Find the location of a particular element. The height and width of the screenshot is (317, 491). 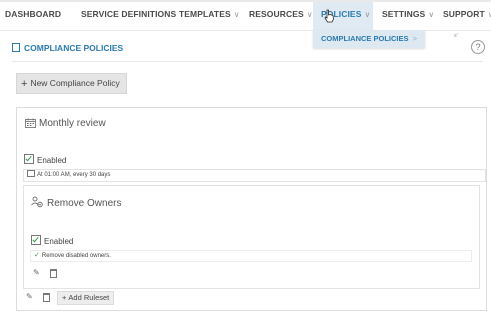

rule-text: Remove disabled owners. is located at coordinates (76, 256).